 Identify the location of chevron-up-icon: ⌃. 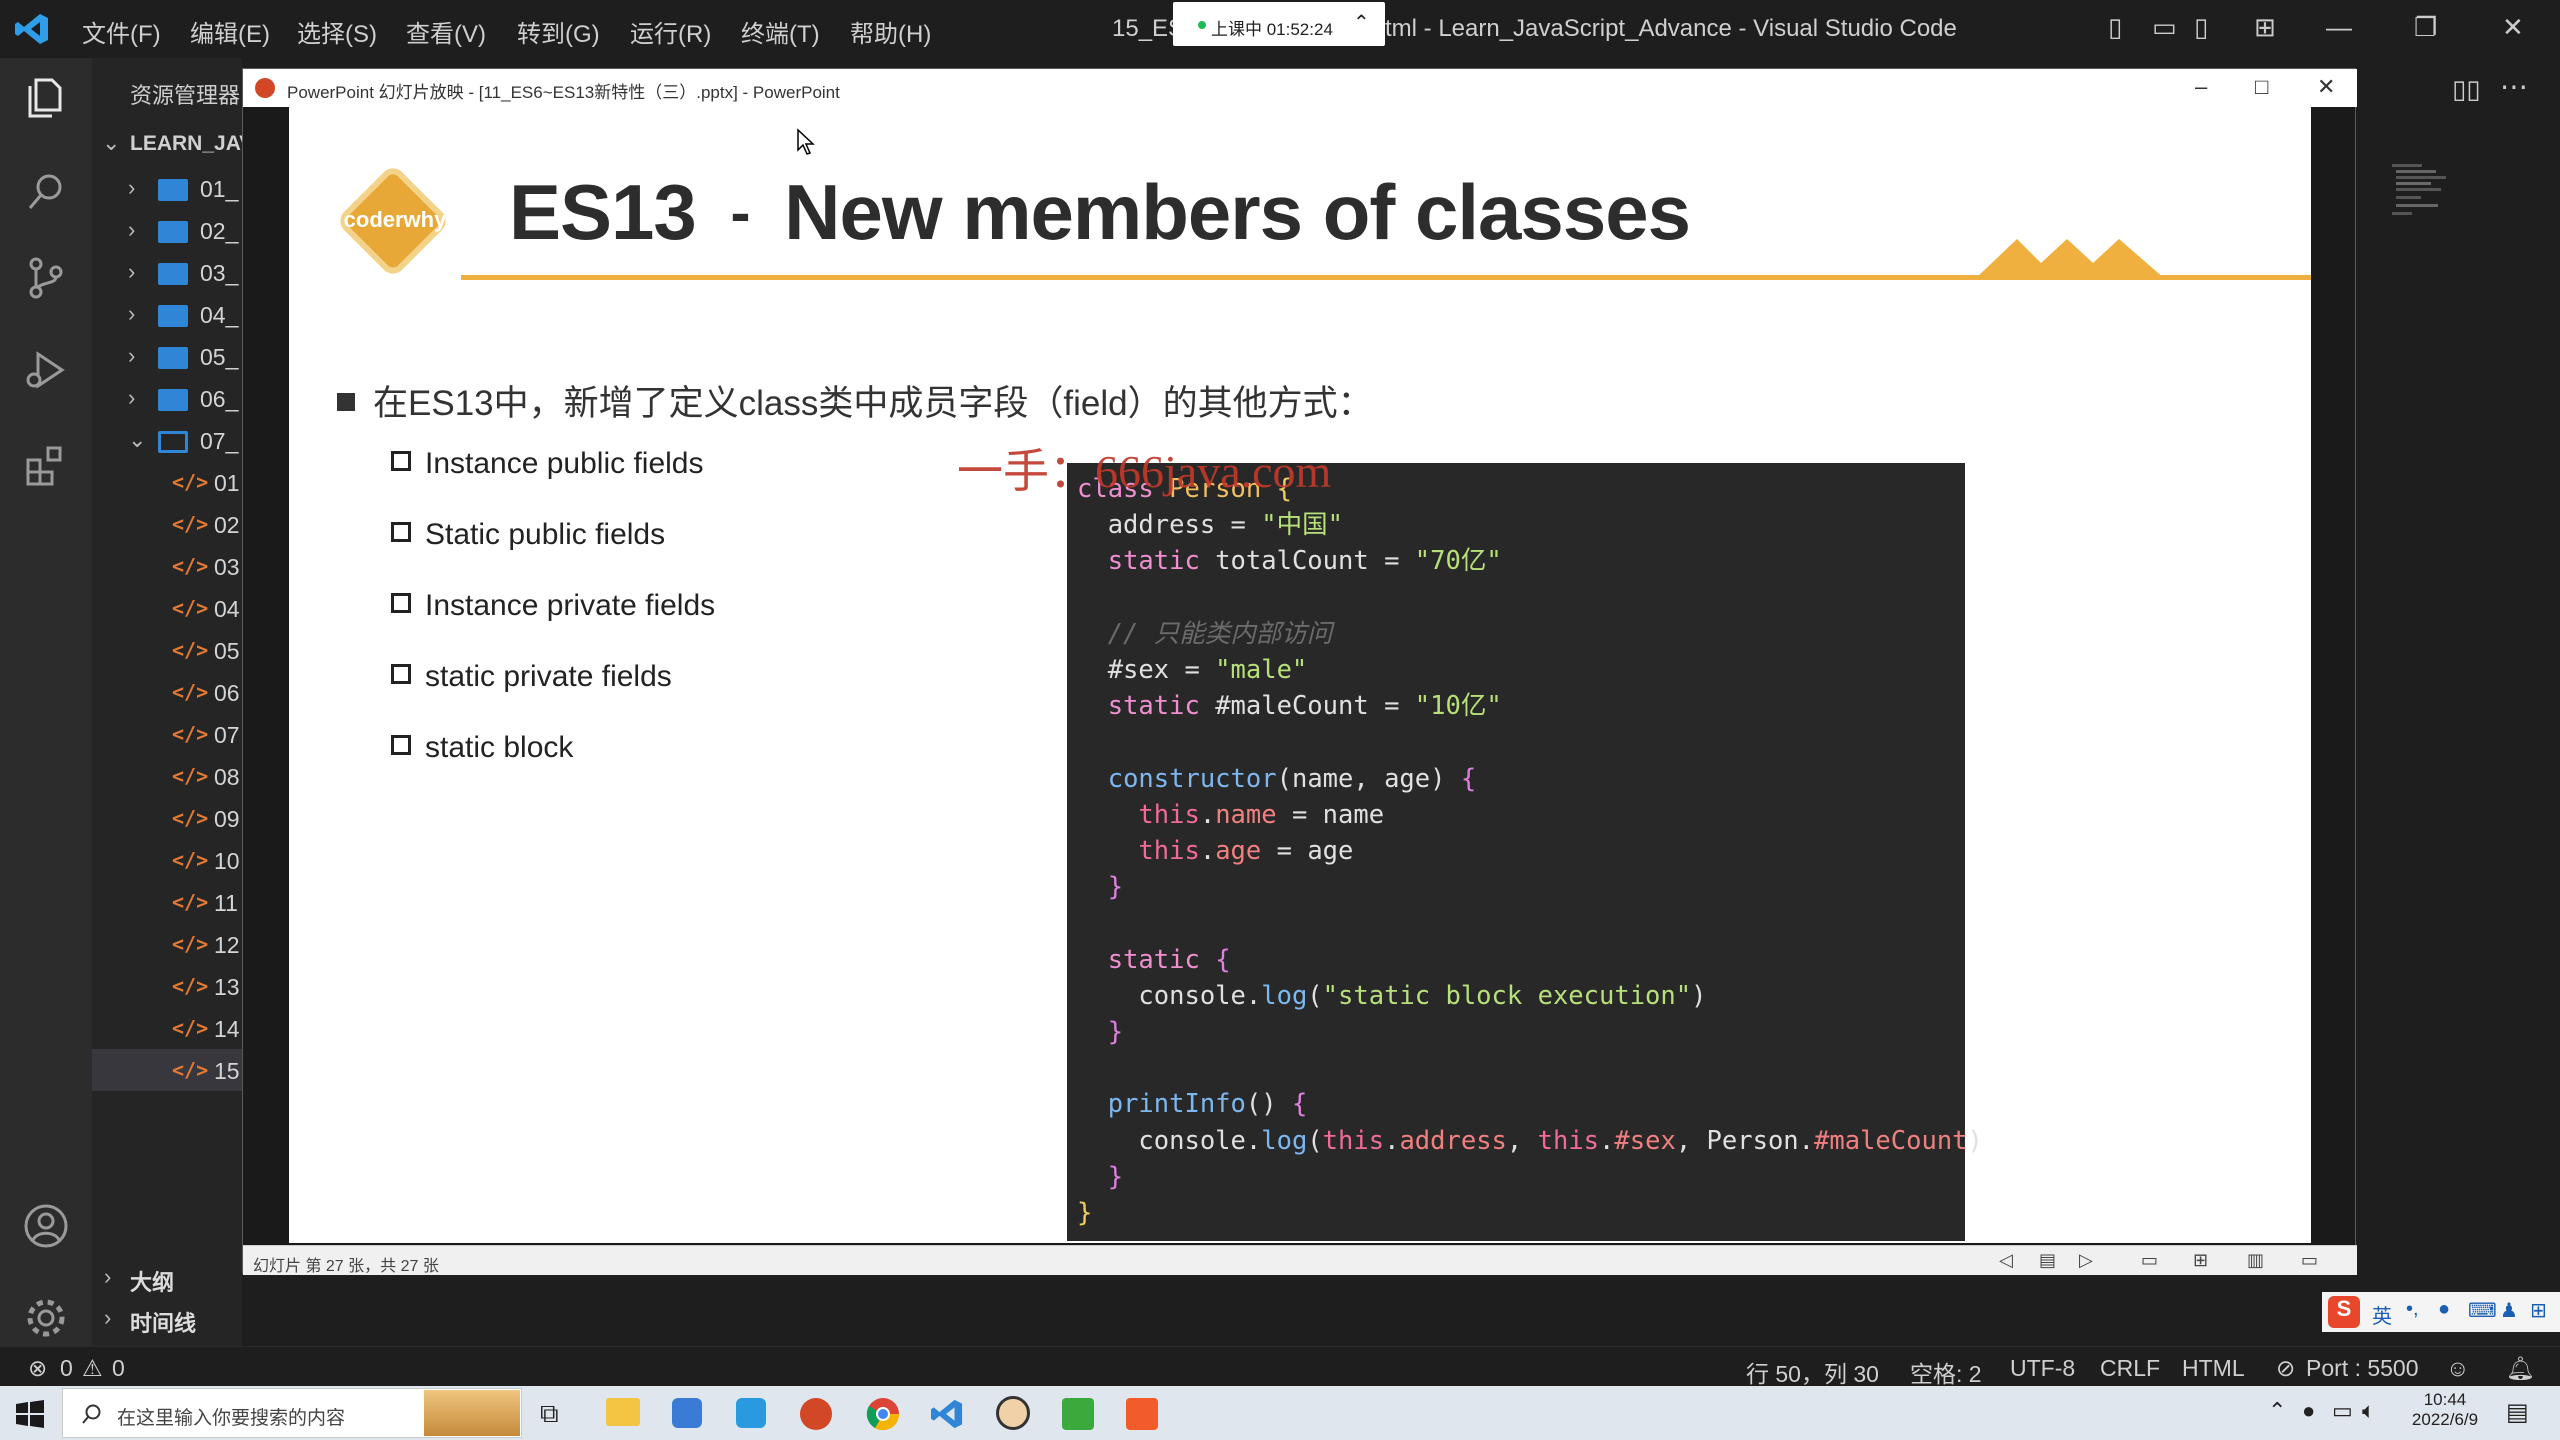
(1361, 22).